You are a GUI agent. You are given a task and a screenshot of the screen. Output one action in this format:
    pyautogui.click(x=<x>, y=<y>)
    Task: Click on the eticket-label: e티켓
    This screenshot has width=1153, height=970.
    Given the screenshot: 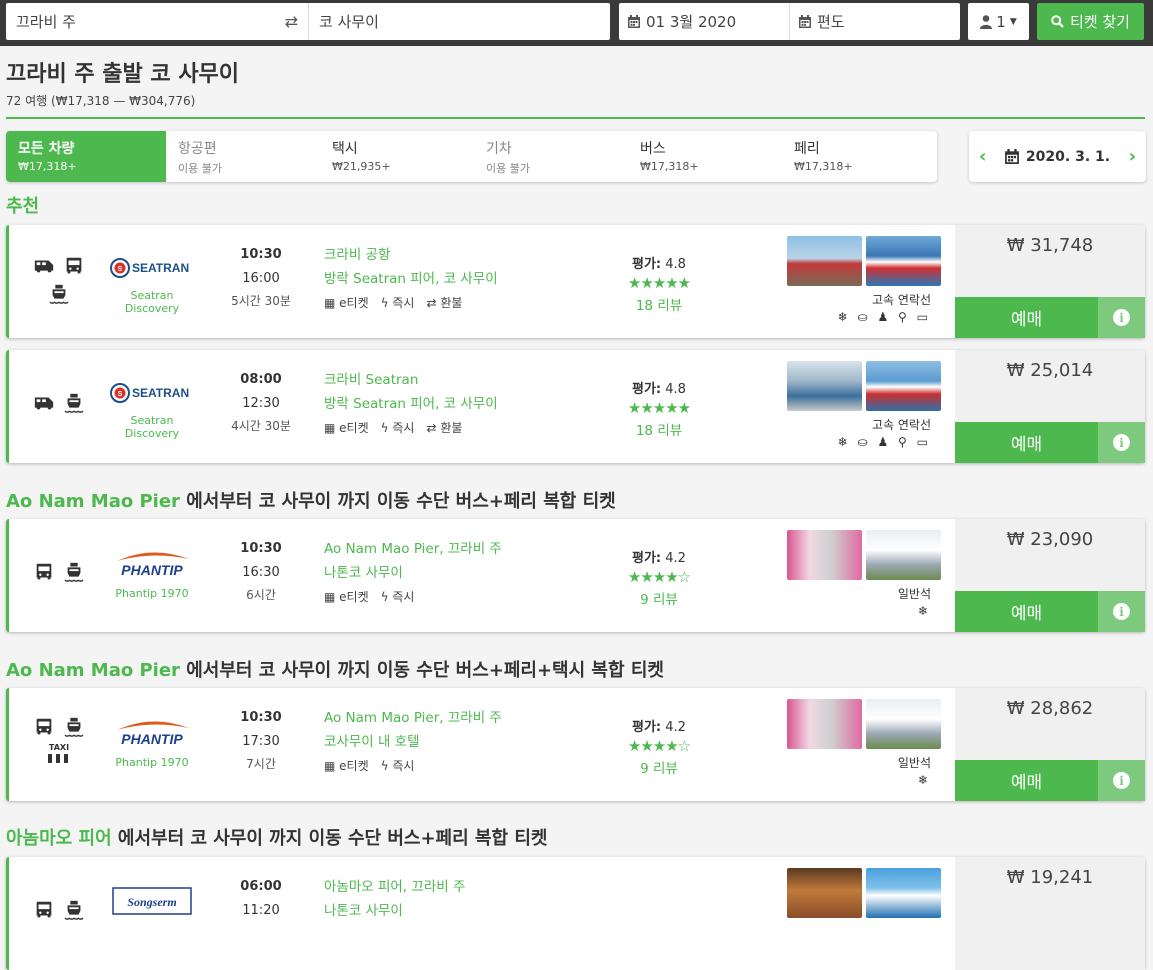 What is the action you would take?
    pyautogui.click(x=354, y=303)
    